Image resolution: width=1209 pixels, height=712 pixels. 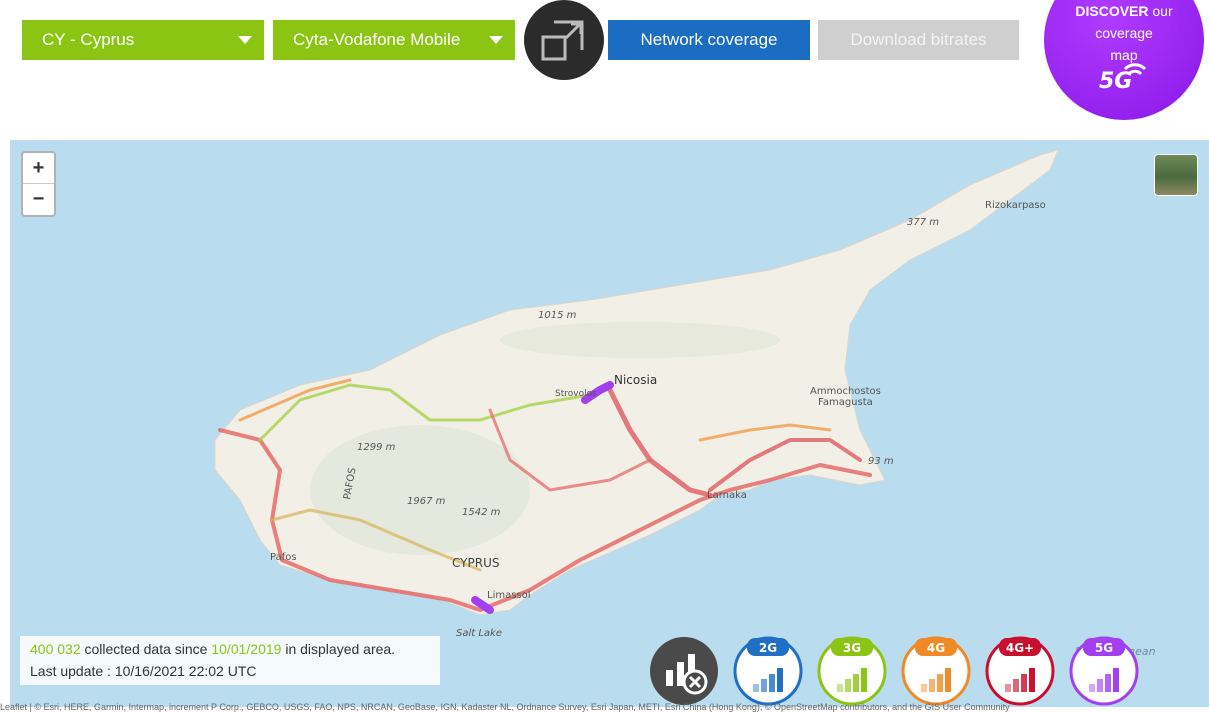 What do you see at coordinates (426, 501) in the screenshot?
I see `label-elev-1967: 1967 m` at bounding box center [426, 501].